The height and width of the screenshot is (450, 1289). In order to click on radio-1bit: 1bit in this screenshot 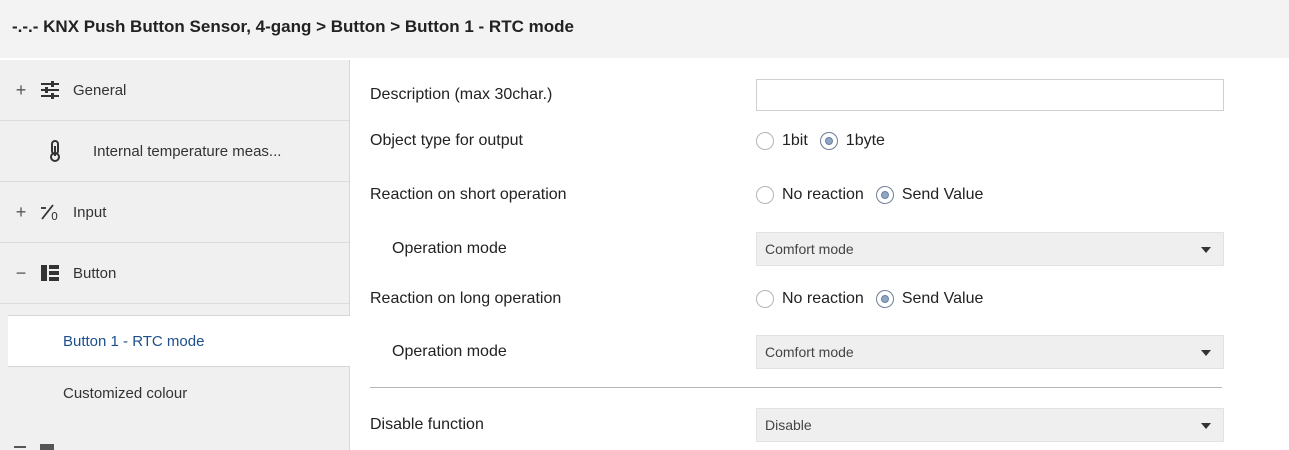, I will do `click(782, 141)`.